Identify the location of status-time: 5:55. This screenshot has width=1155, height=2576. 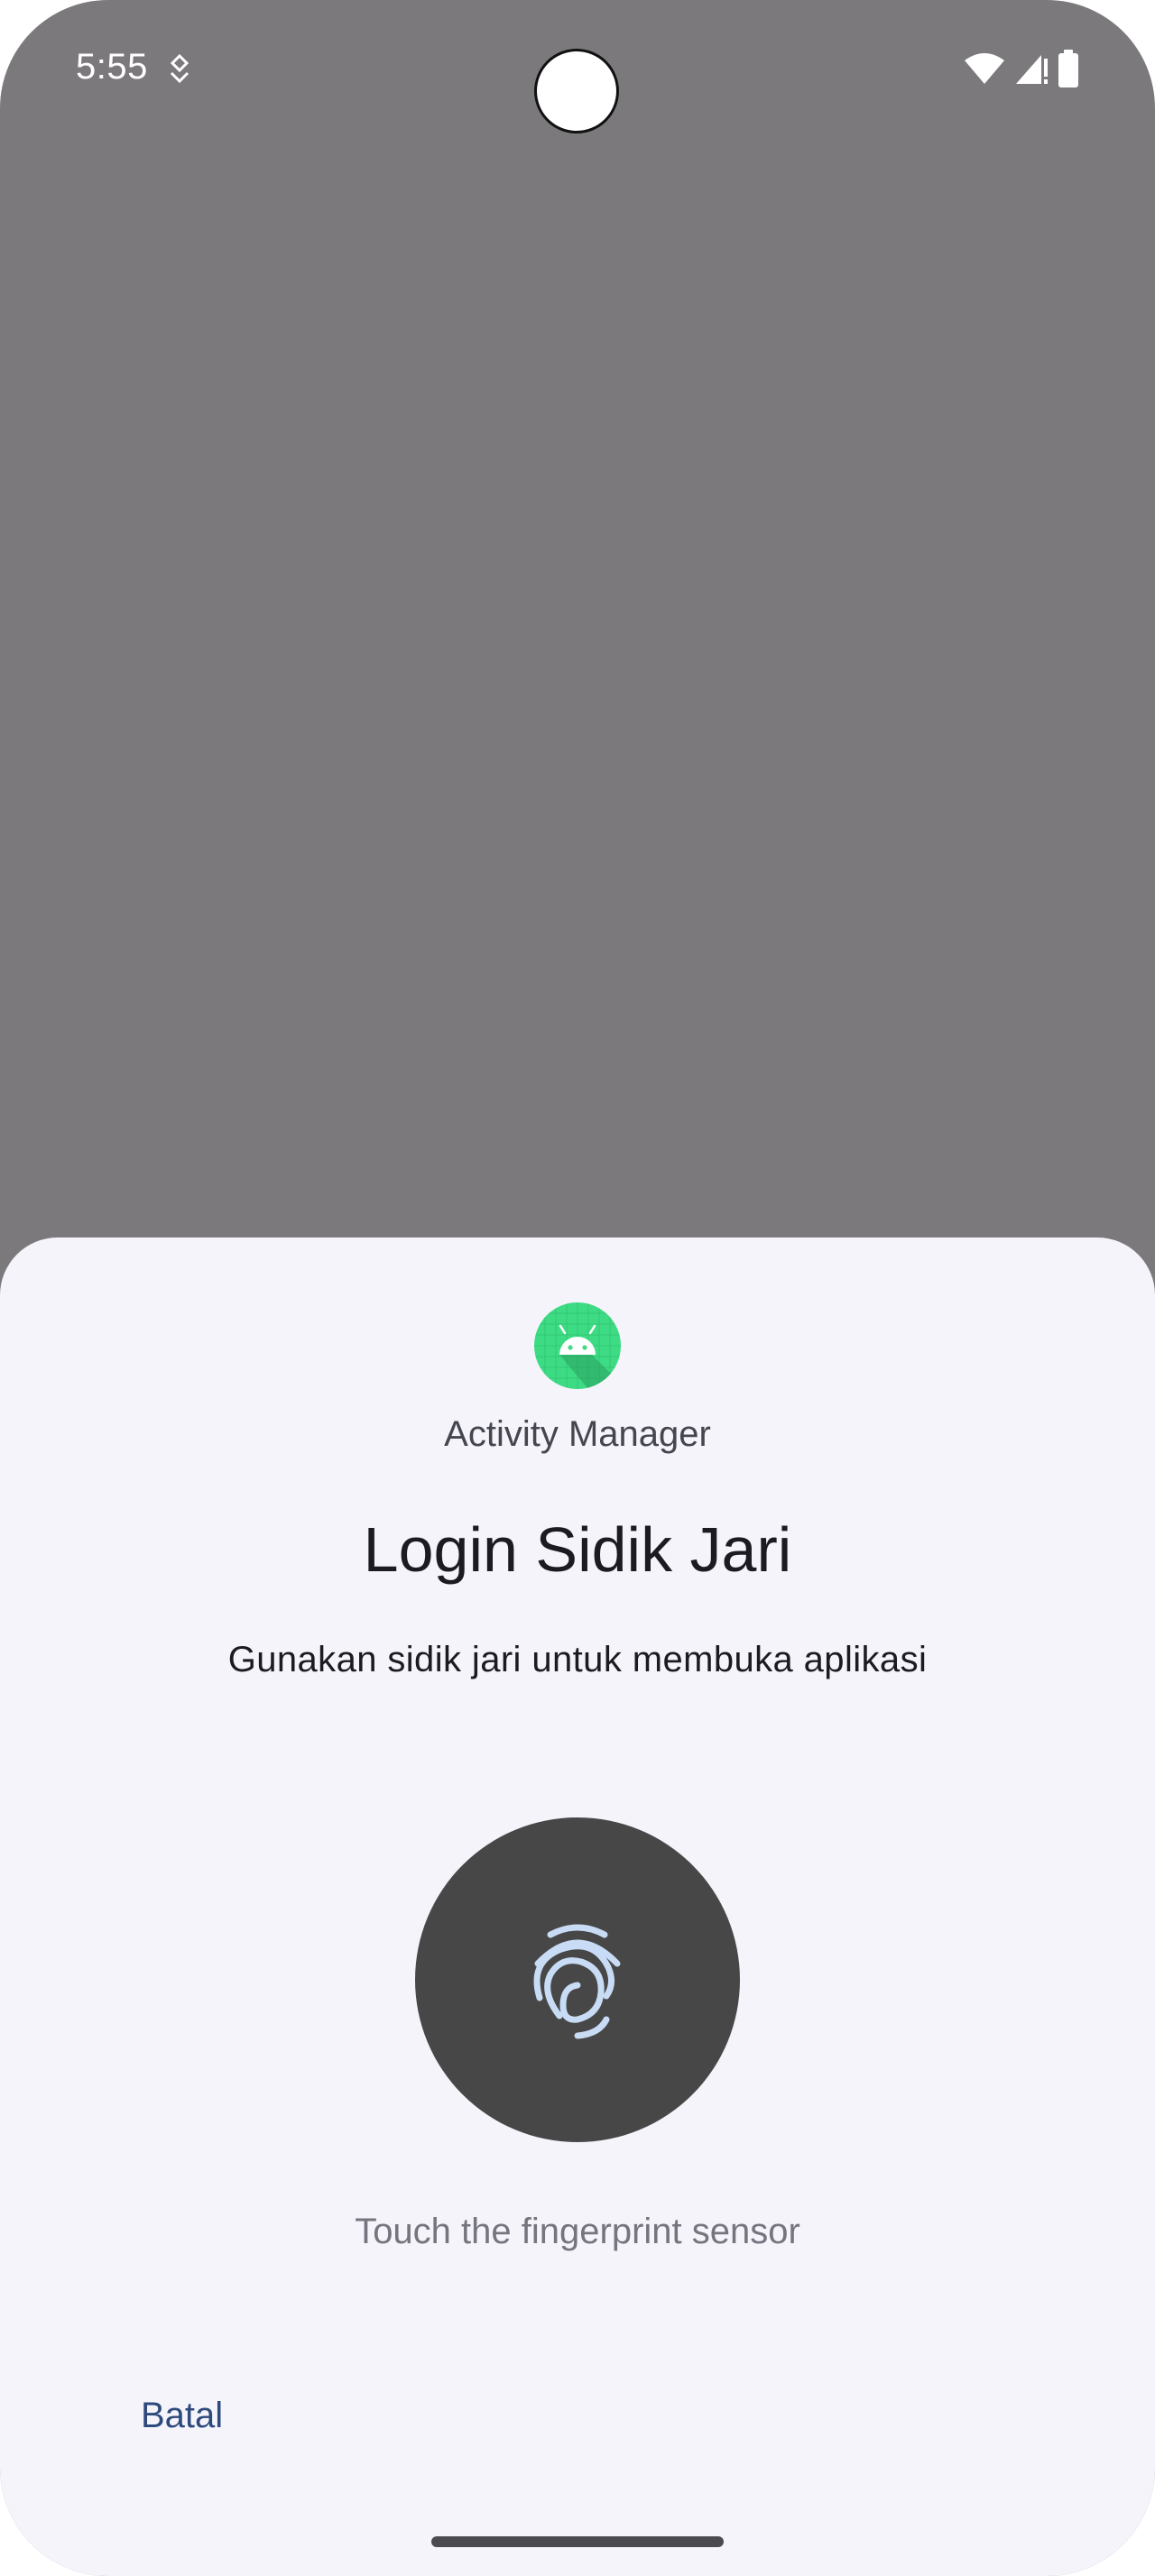
(112, 67).